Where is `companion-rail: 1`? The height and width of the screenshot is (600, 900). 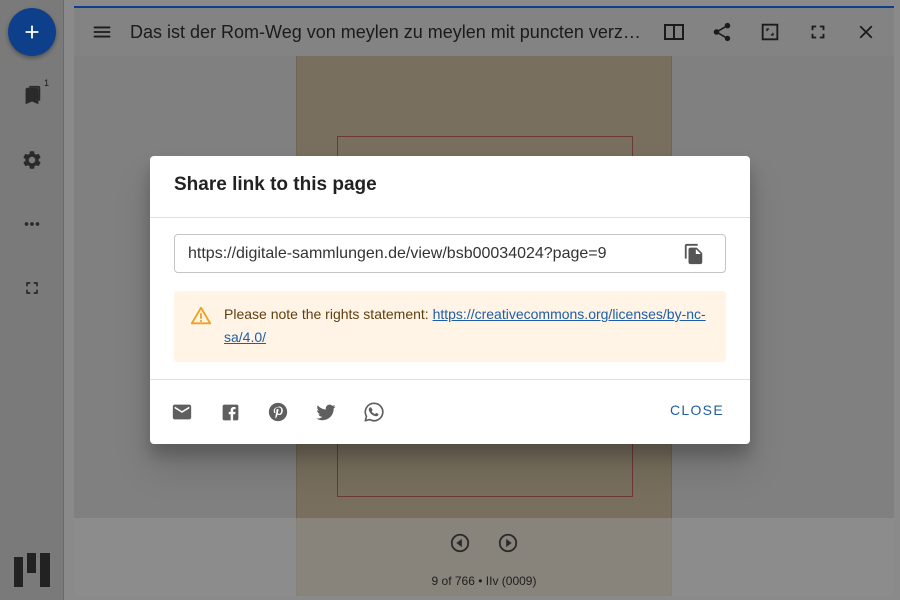
companion-rail: 1 is located at coordinates (32, 300).